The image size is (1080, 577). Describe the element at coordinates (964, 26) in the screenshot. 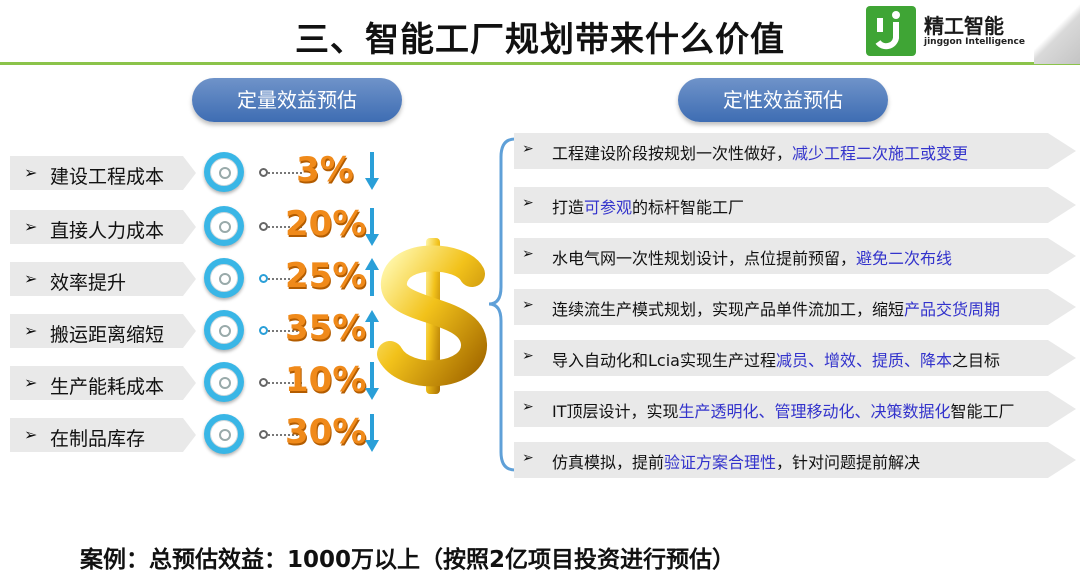

I see `logo-name: 精工智能` at that location.